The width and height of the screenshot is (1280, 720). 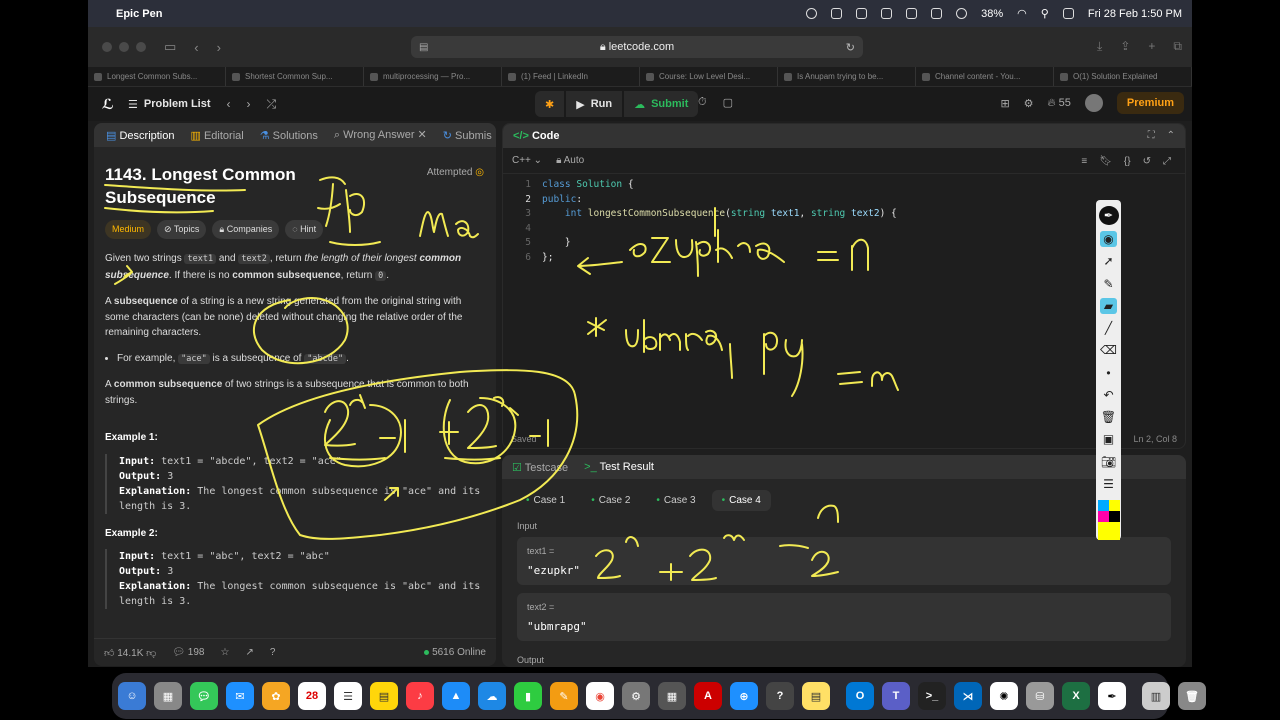 I want to click on display-icon, so click(x=937, y=13).